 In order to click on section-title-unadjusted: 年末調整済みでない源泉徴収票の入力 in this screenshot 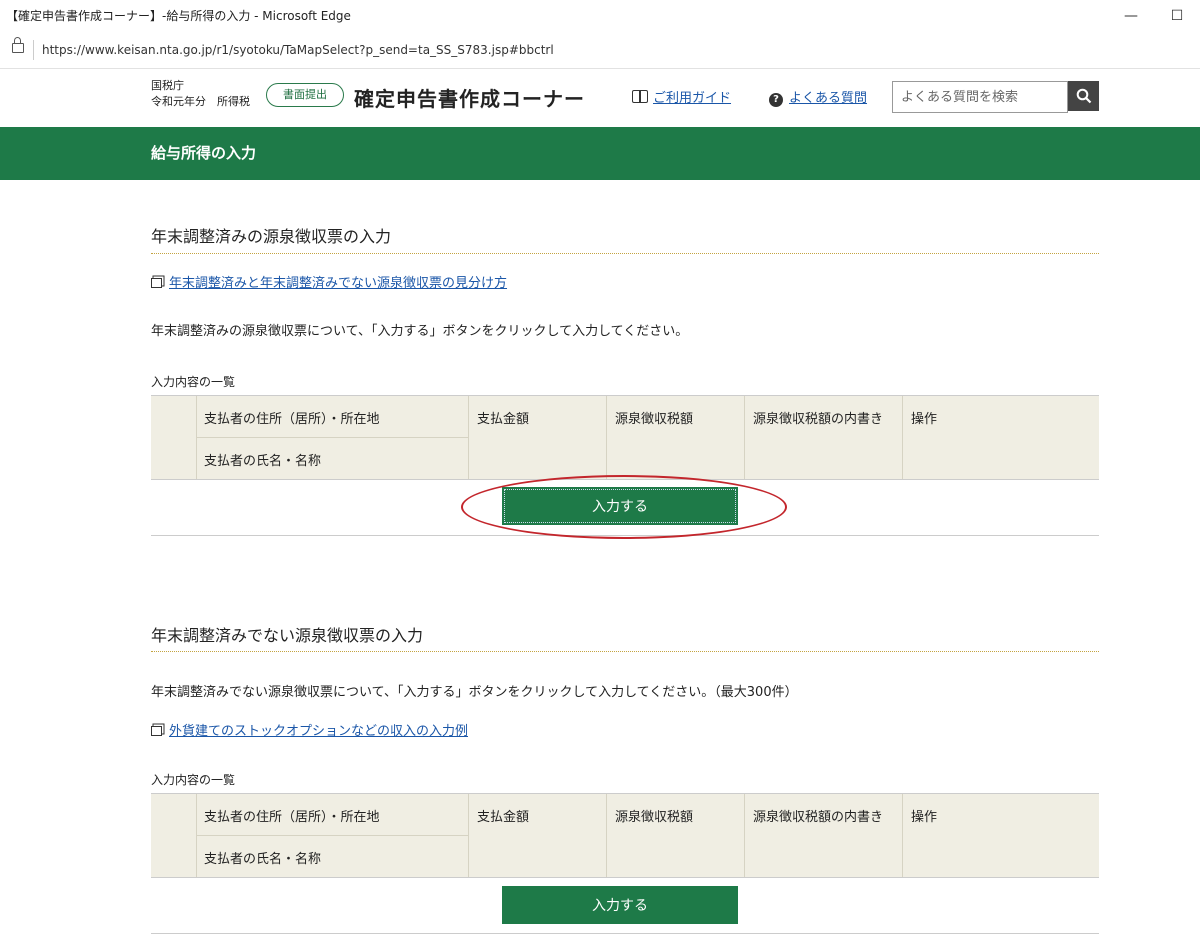, I will do `click(287, 635)`.